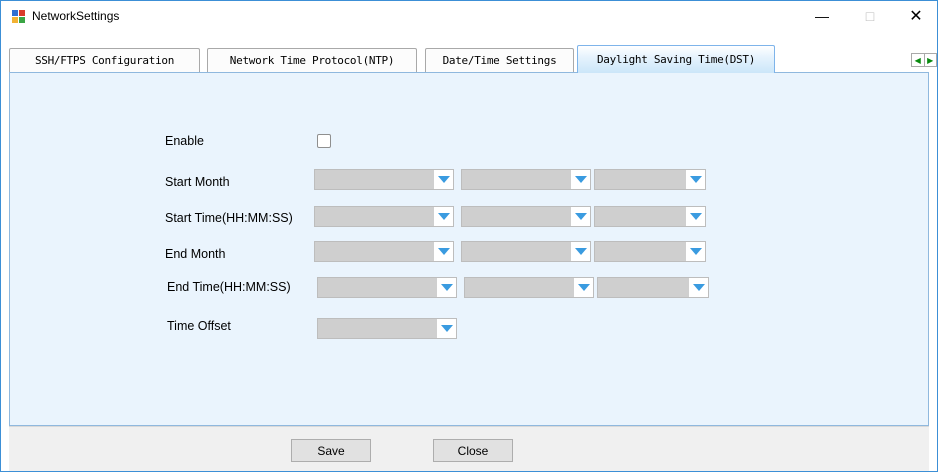  What do you see at coordinates (18, 16) in the screenshot?
I see `app-icon` at bounding box center [18, 16].